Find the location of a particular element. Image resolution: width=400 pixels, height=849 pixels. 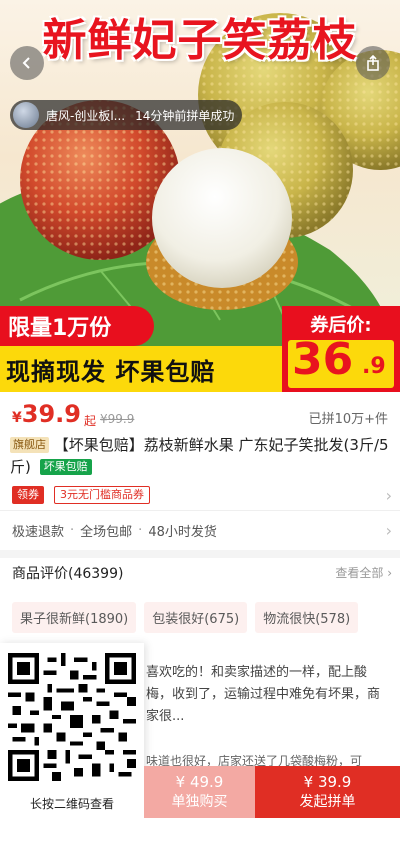

group-buy-price: ¥ 39.9 is located at coordinates (327, 782).